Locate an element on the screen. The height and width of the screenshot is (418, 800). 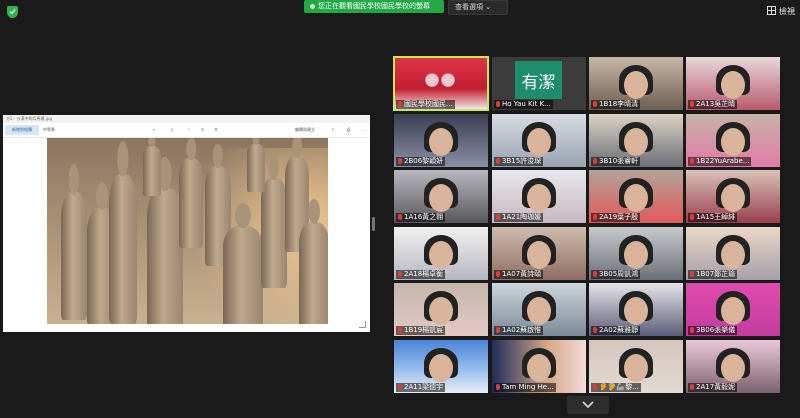
grid-view-icon is located at coordinates (771, 10).